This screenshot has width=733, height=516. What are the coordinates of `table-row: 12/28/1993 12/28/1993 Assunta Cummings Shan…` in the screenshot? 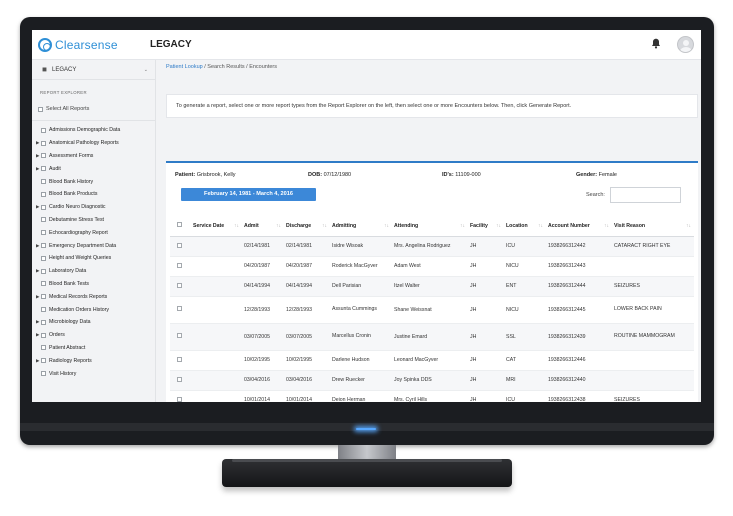 It's located at (432, 310).